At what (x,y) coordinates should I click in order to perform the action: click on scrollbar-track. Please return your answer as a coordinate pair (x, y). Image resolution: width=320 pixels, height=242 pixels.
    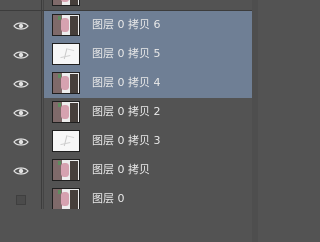
    Looking at the image, I should click on (255, 121).